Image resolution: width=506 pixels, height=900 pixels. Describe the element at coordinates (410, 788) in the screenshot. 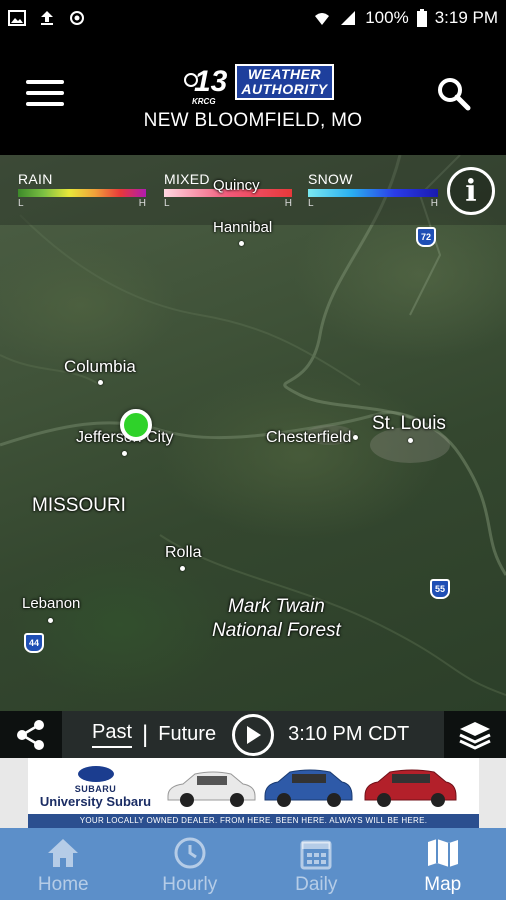

I see `car-red-icon` at that location.